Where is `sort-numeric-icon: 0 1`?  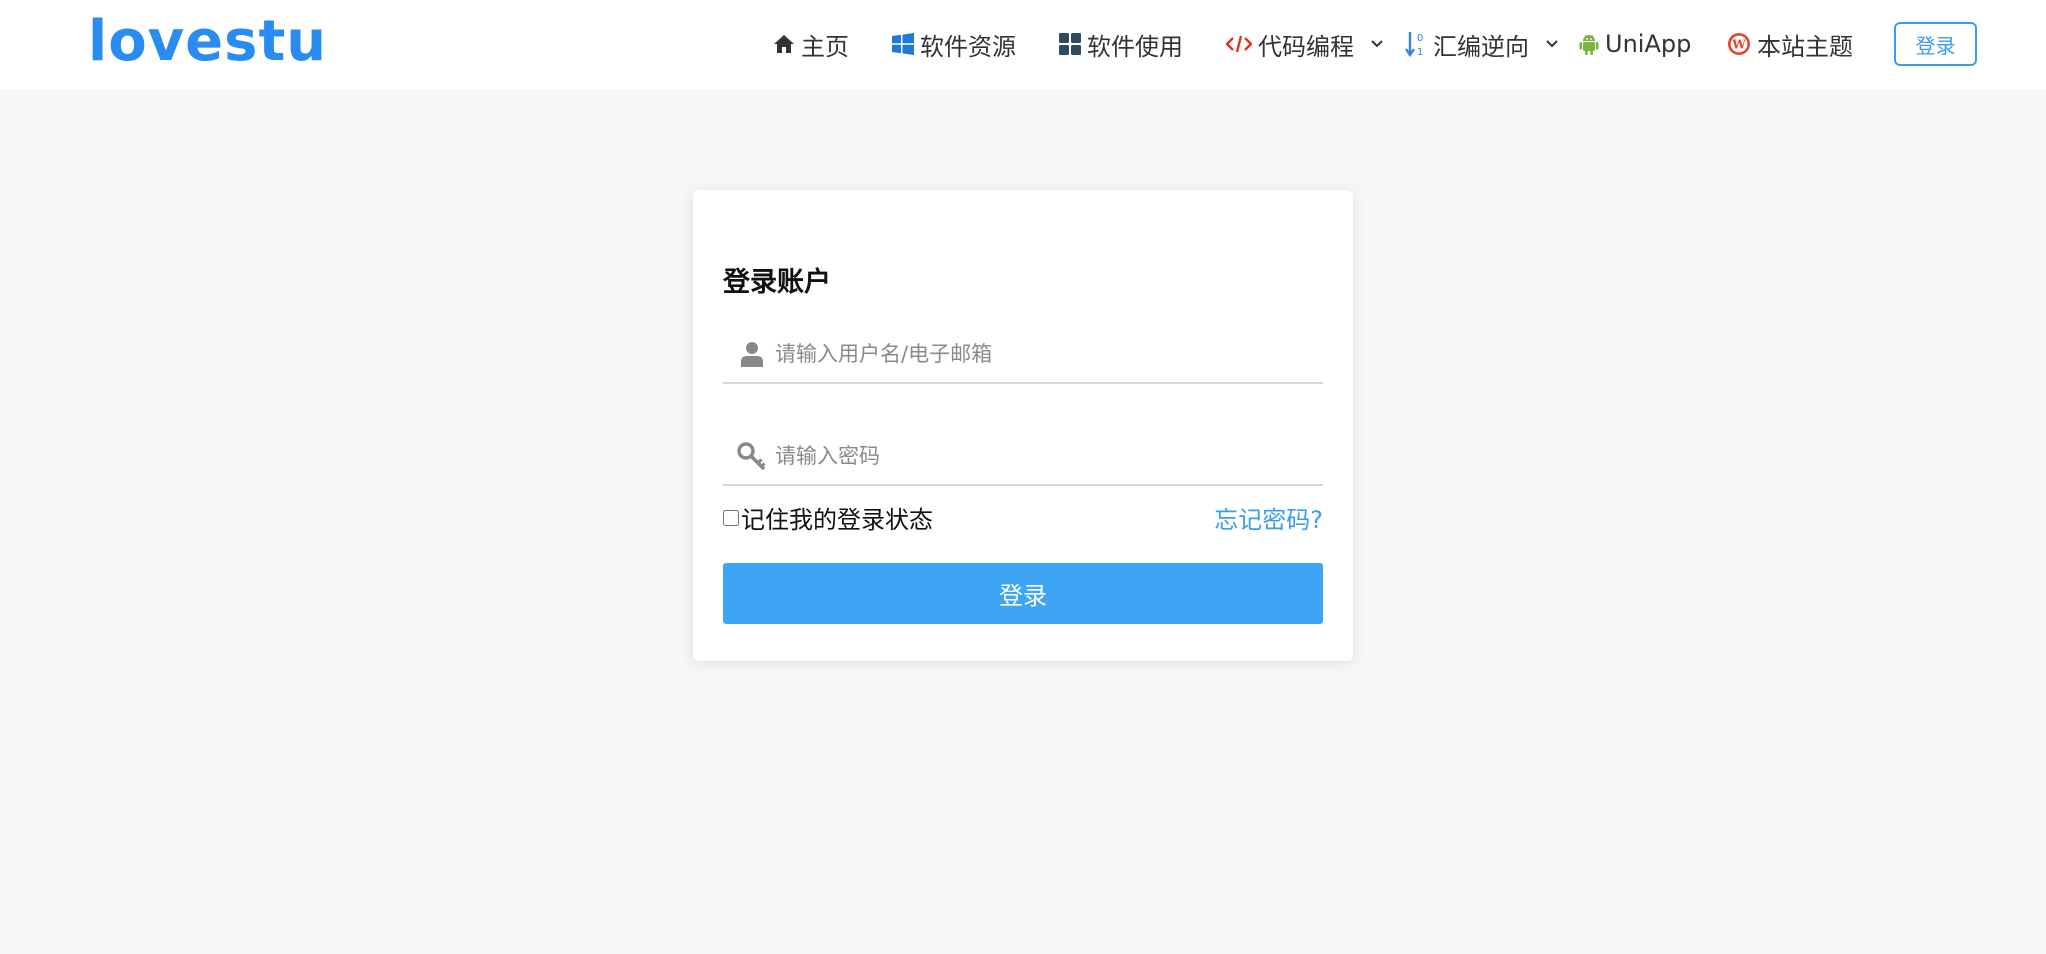 sort-numeric-icon: 0 1 is located at coordinates (1416, 44).